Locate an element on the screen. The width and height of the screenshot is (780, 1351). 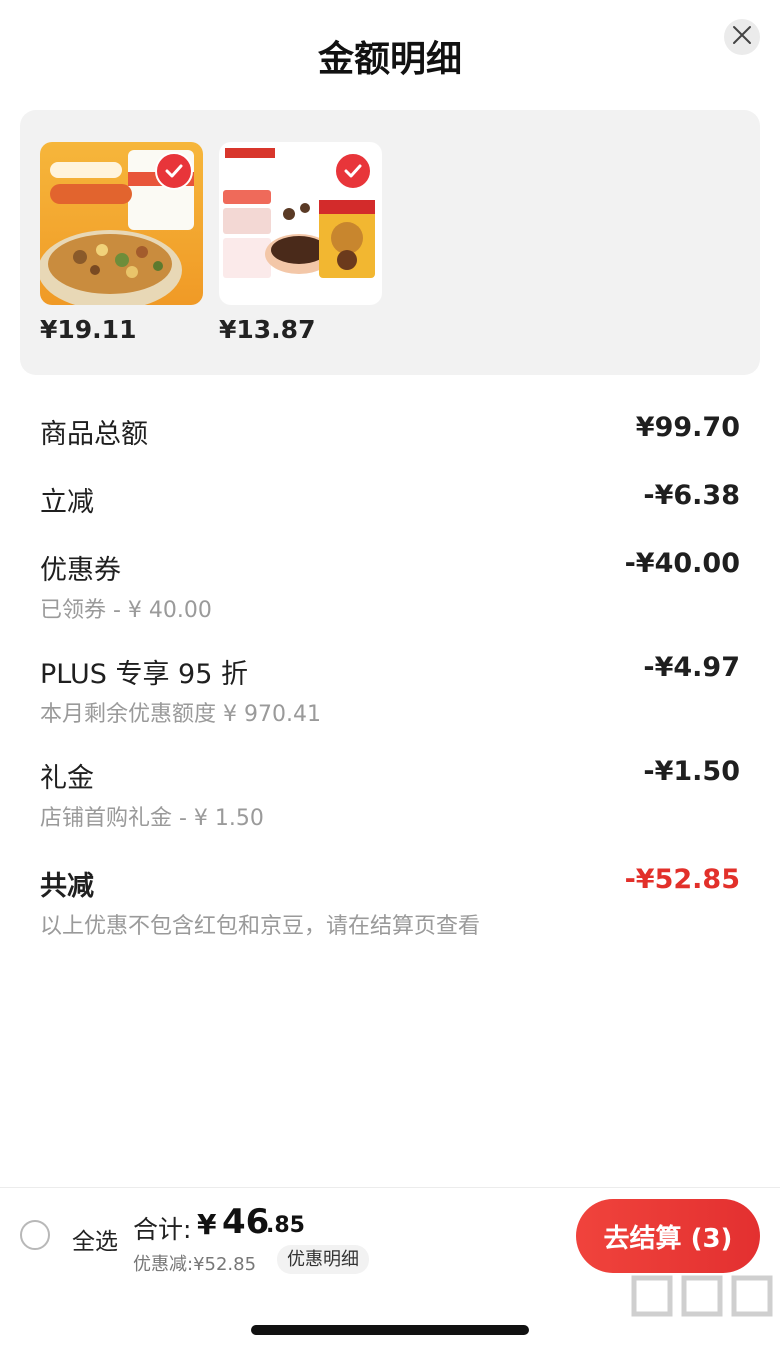
select-all-label: 全选 is located at coordinates (95, 1239).